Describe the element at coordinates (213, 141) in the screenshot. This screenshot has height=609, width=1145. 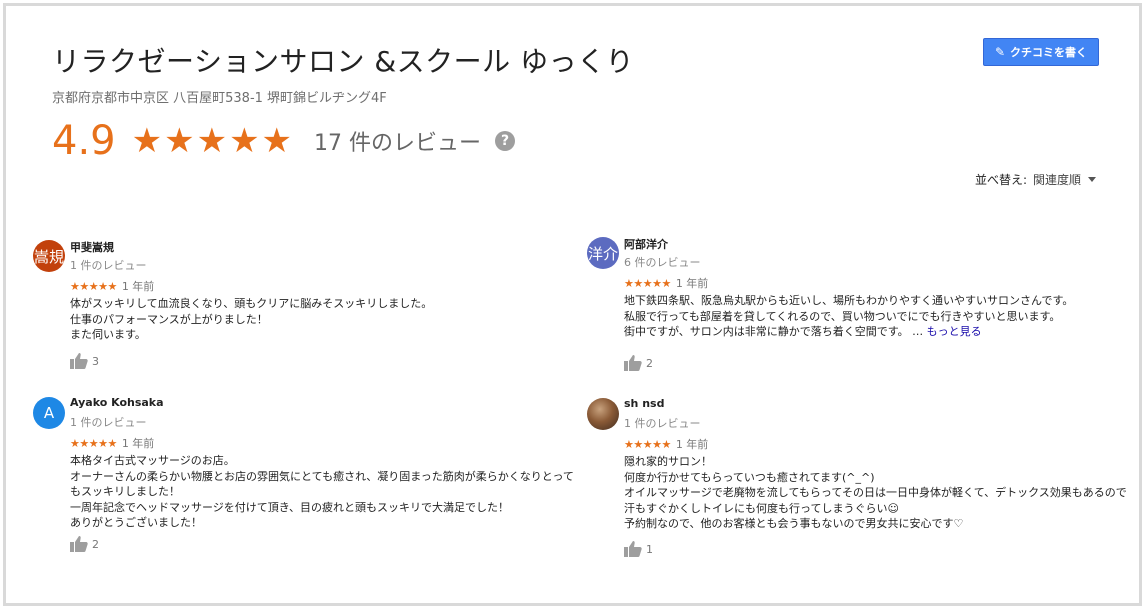
I see `rating-stars: ★★★★★` at that location.